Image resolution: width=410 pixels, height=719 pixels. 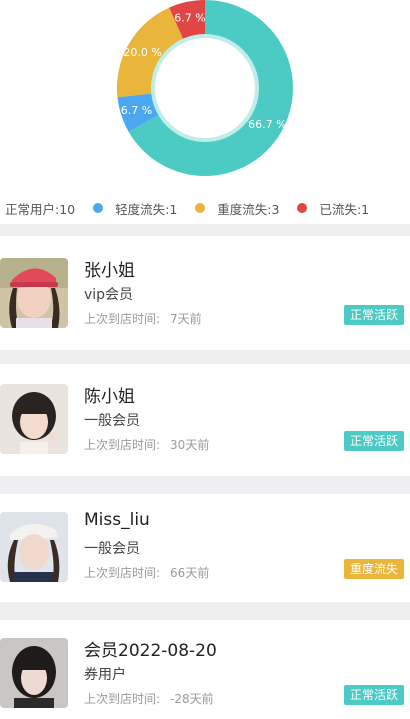 I want to click on status-badge: 重度流失, so click(x=373, y=569).